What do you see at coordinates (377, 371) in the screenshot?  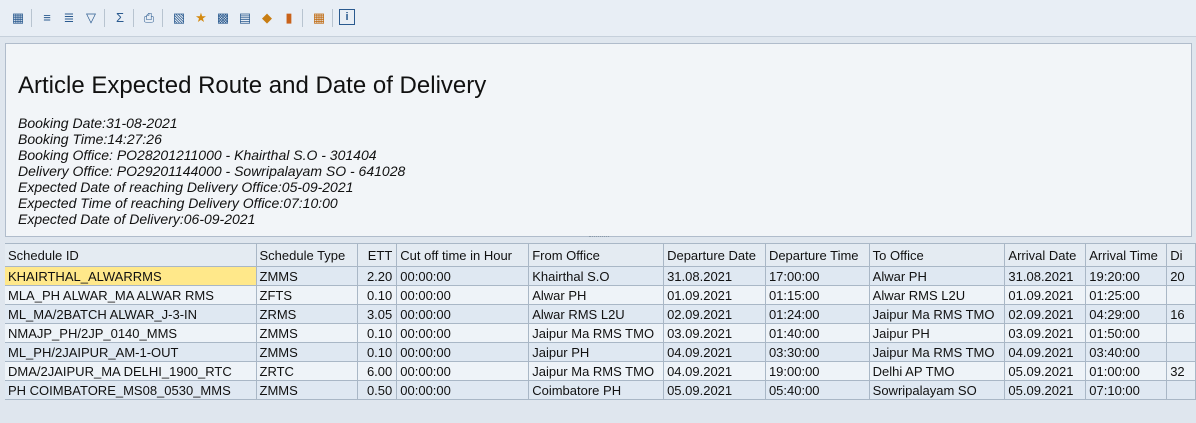 I see `table-cell: 6.00` at bounding box center [377, 371].